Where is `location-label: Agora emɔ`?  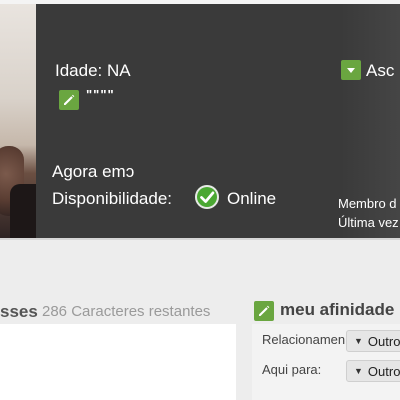
location-label: Agora emɔ is located at coordinates (93, 171).